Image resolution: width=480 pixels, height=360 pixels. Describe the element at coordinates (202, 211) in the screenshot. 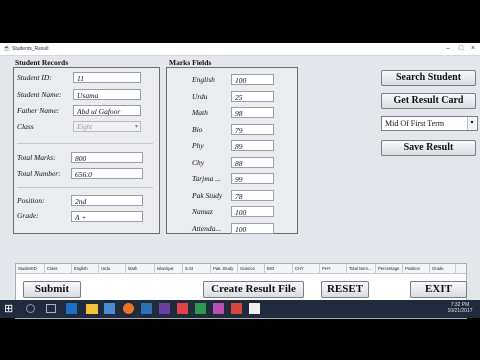

I see `marks-label: Namaz` at that location.